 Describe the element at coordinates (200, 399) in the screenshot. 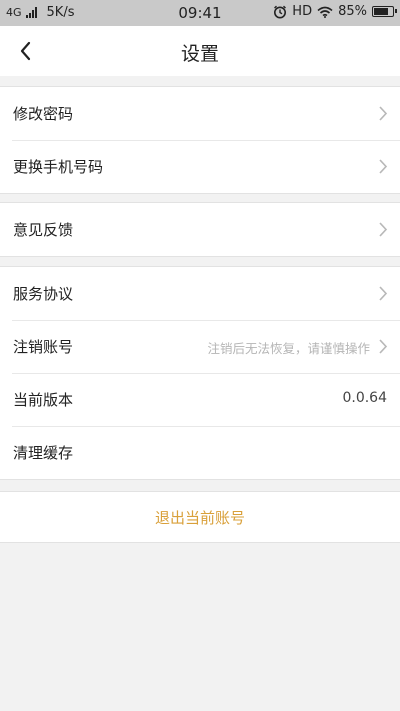

I see `current-version-item: 当前版本 0.0.64` at that location.